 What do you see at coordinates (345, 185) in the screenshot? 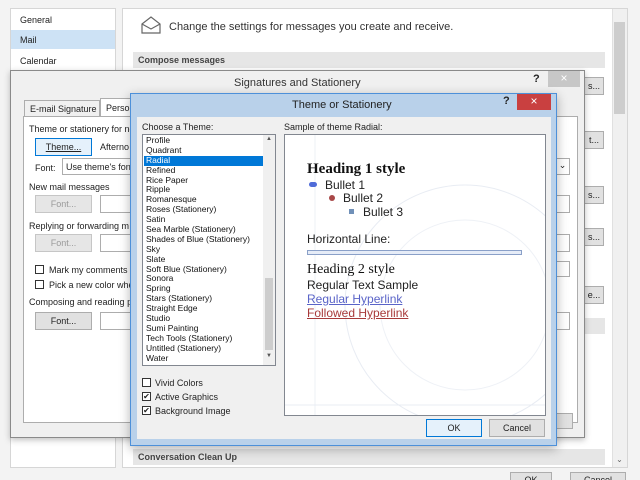
I see `sample-bullet1: Bullet 1` at bounding box center [345, 185].